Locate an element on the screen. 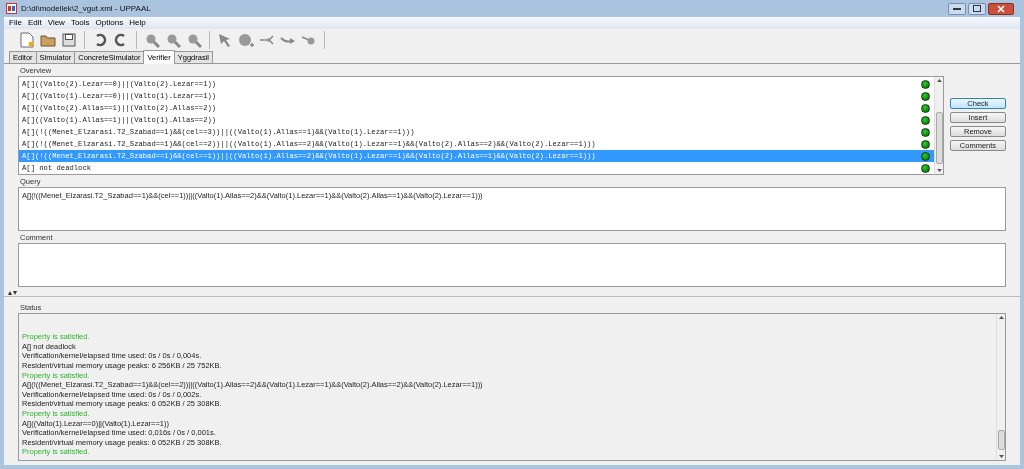 This screenshot has height=469, width=1024. minimize-button is located at coordinates (957, 8).